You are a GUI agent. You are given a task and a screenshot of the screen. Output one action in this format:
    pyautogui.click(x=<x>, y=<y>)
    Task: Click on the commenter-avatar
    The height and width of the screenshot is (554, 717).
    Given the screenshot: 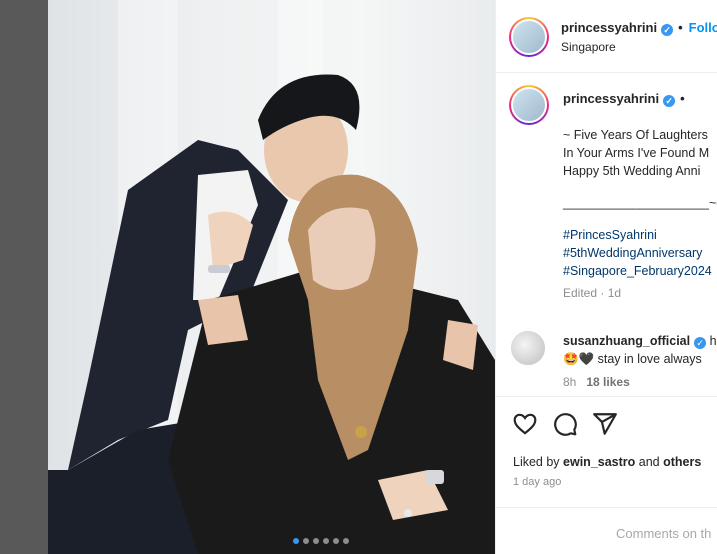 What is the action you would take?
    pyautogui.click(x=528, y=348)
    